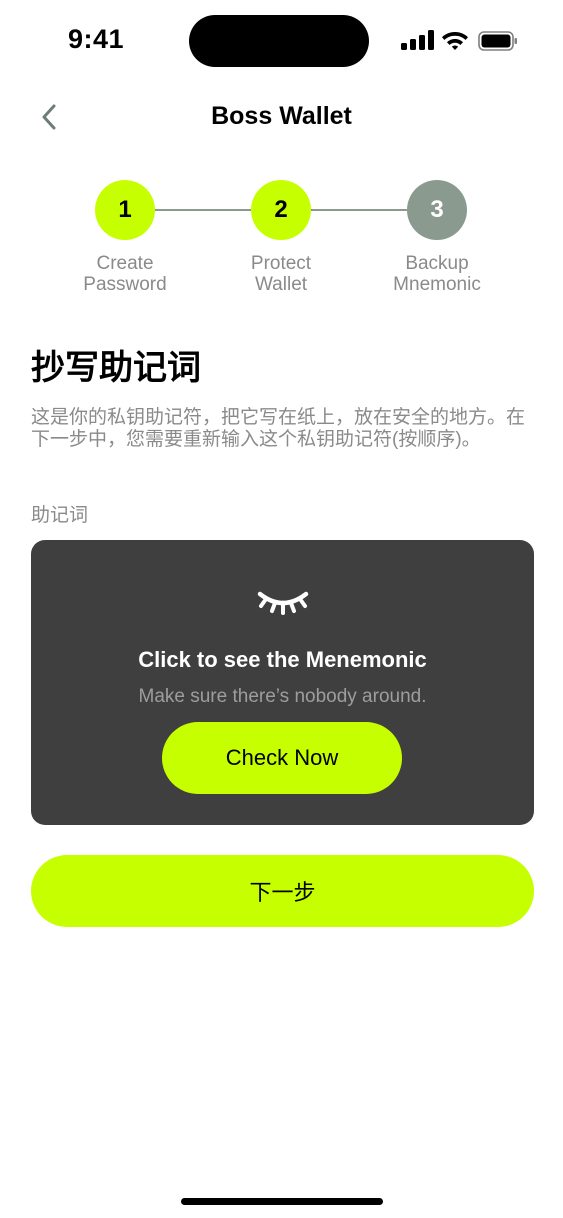  What do you see at coordinates (417, 40) in the screenshot?
I see `cellular-signal-icon` at bounding box center [417, 40].